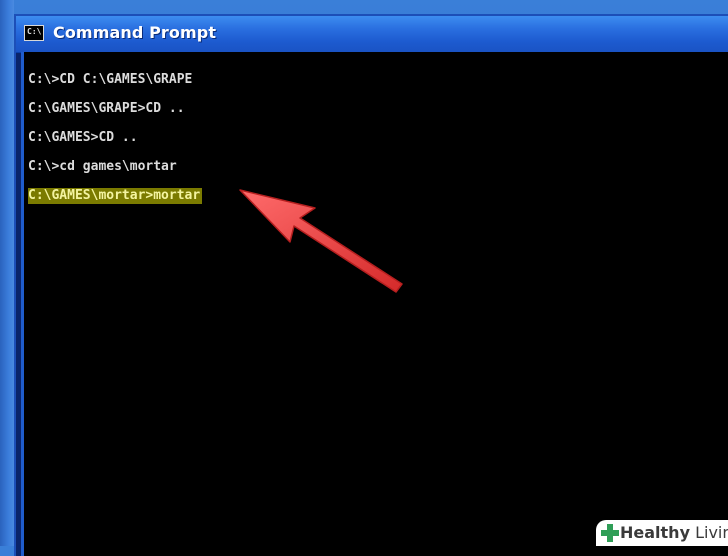  What do you see at coordinates (372, 34) in the screenshot?
I see `title-bar: C:\ Command Prompt` at bounding box center [372, 34].